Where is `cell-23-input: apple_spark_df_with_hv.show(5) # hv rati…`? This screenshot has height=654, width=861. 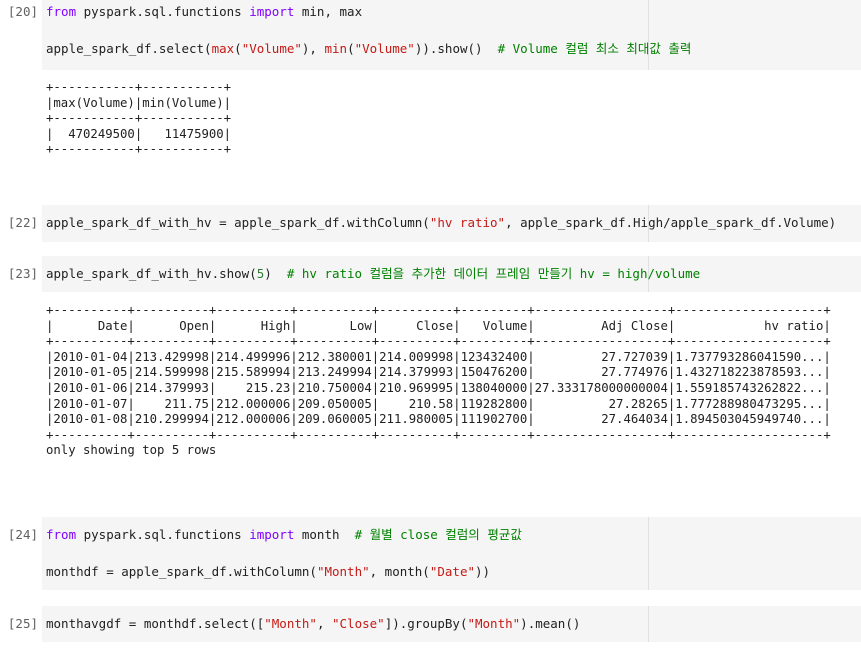
cell-23-input: apple_spark_df_with_hv.show(5) # hv rati… is located at coordinates (451, 274).